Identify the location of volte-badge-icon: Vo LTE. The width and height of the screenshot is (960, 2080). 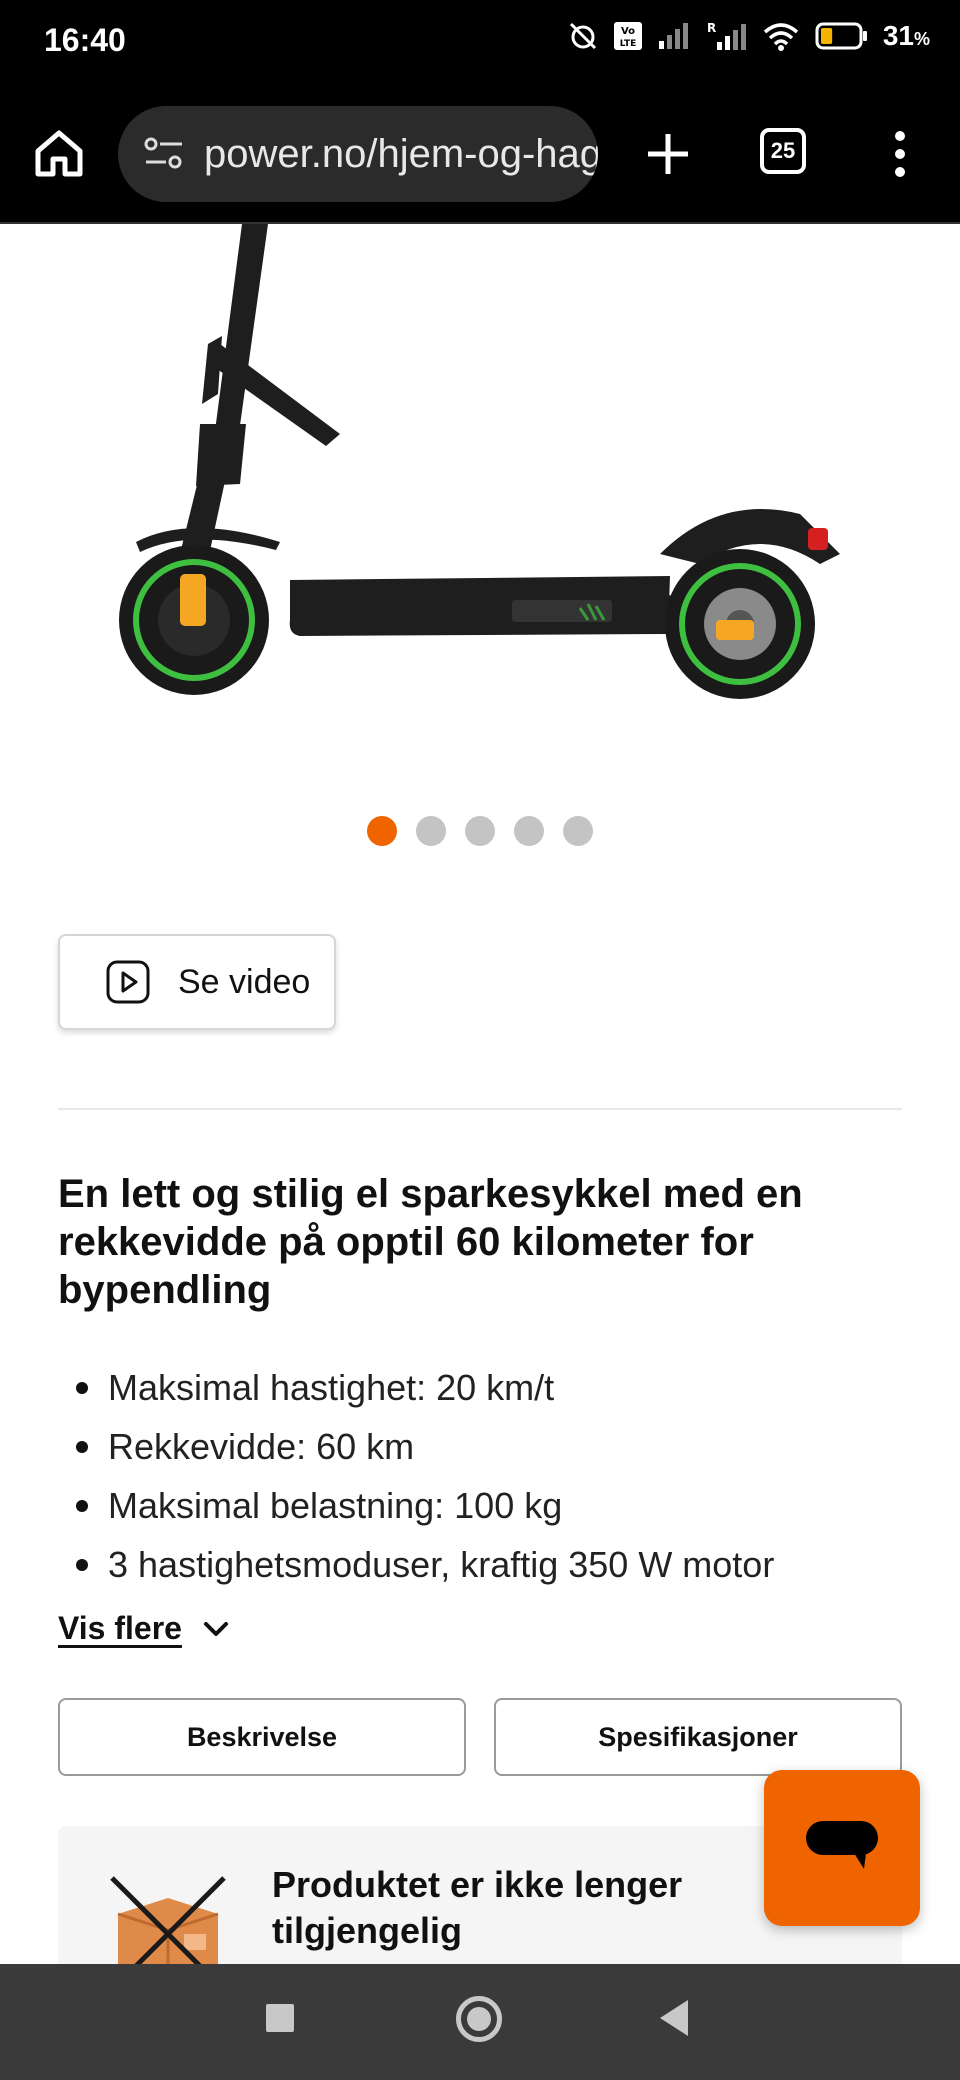
(628, 36).